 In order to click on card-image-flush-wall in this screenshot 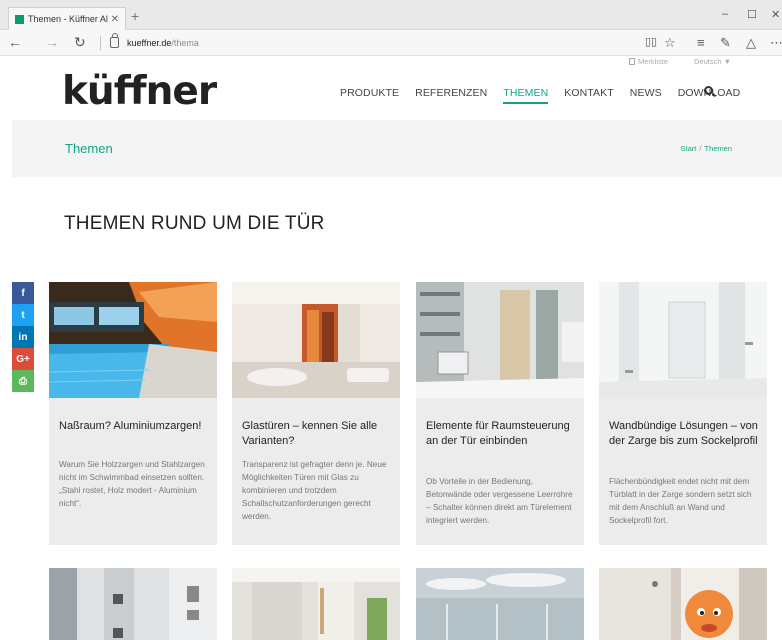, I will do `click(683, 340)`.